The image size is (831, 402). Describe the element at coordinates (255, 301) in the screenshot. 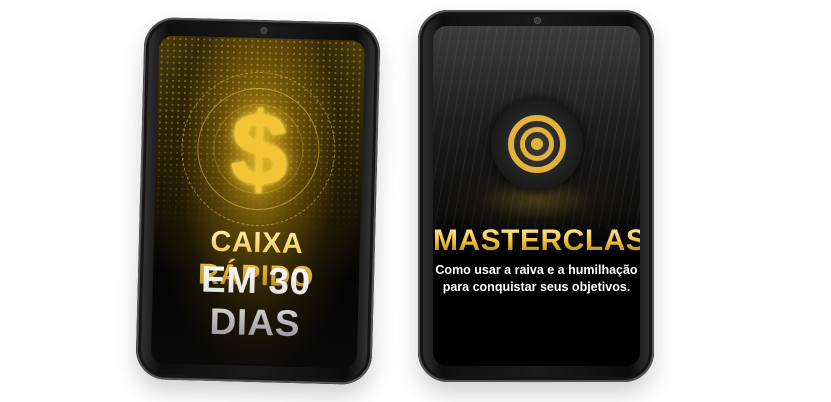

I see `ebook-title-line2: EM 30 DIAS` at that location.